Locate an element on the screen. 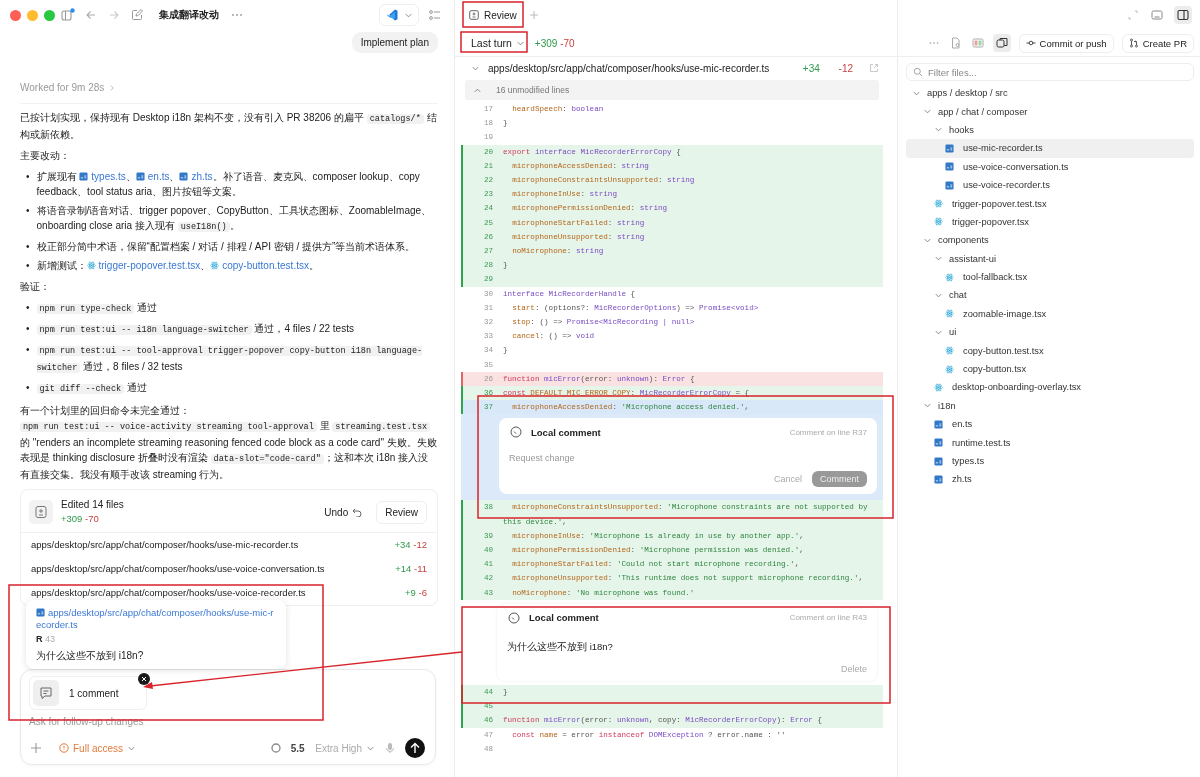  message-paragraph: 验证： is located at coordinates (35, 287).